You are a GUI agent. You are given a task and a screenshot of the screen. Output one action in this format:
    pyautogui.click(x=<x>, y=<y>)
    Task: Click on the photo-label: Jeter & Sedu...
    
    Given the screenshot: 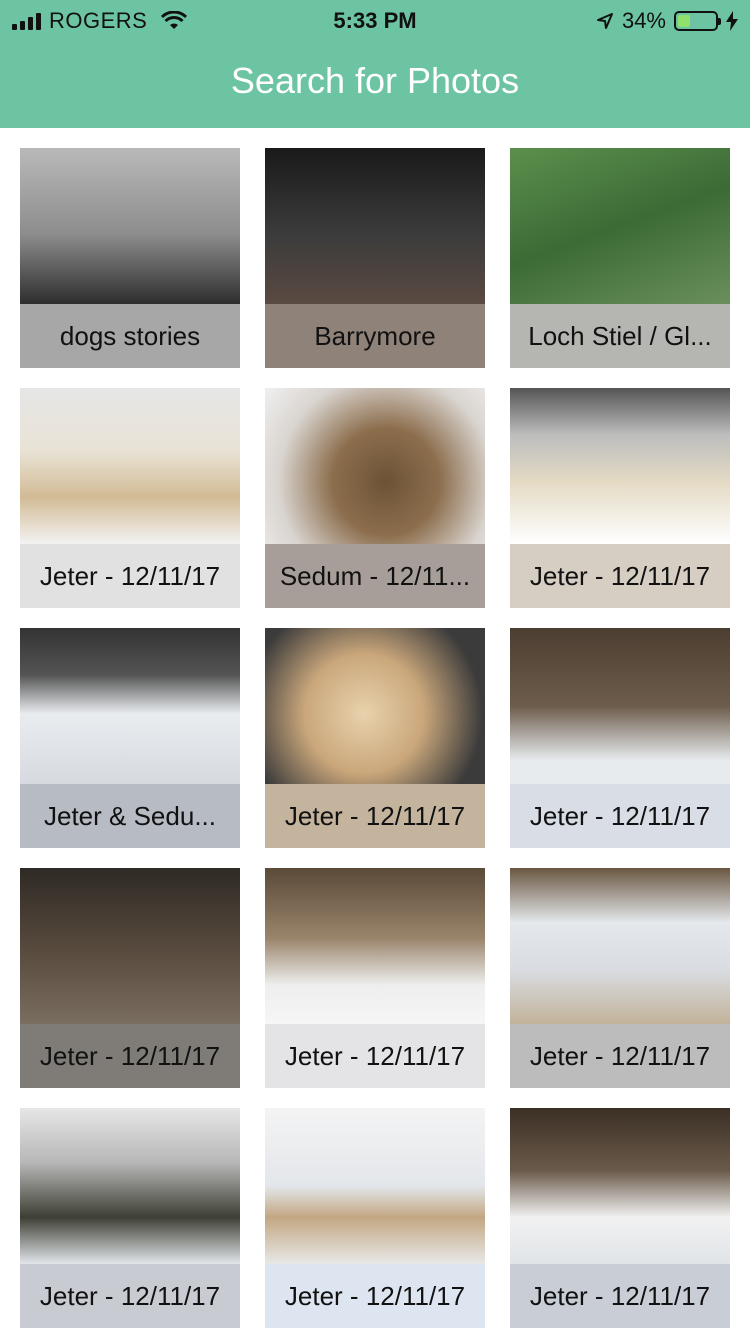 What is the action you would take?
    pyautogui.click(x=130, y=816)
    